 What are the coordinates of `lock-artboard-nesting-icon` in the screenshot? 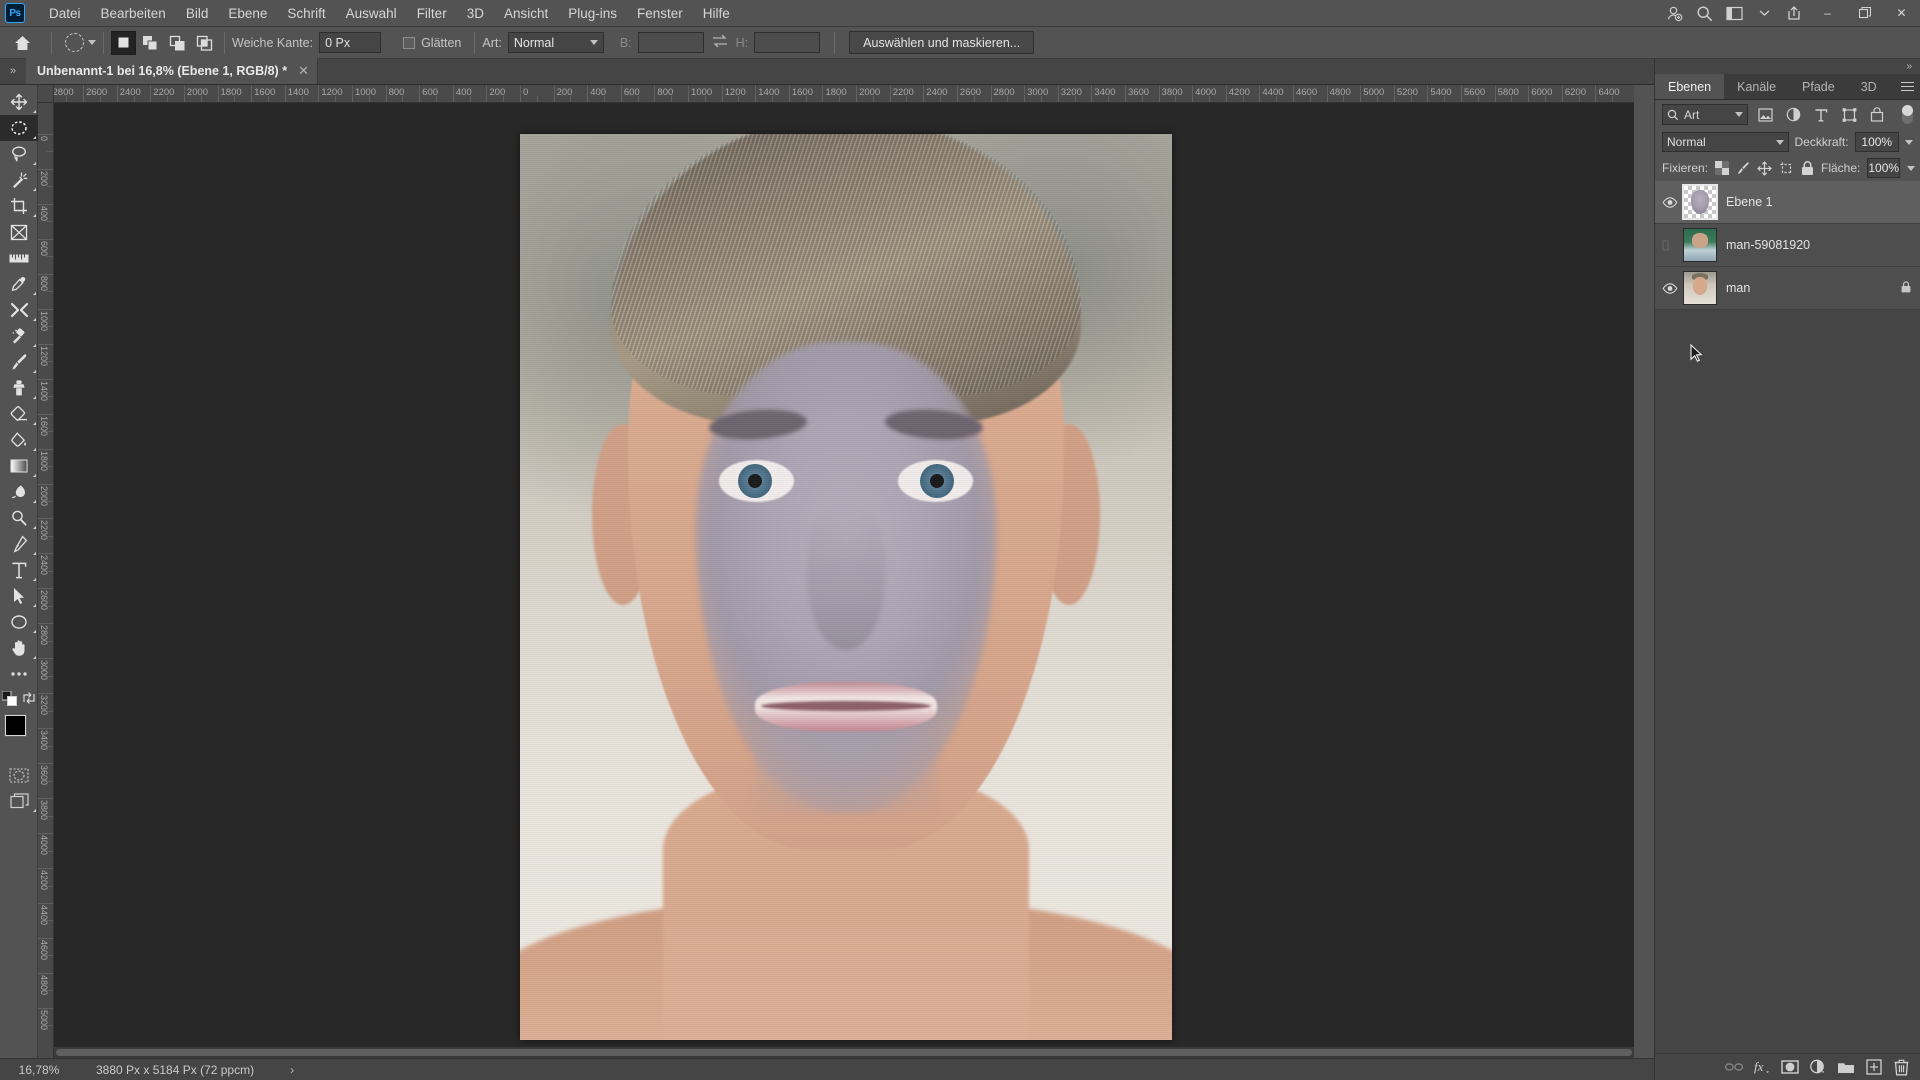 It's located at (1786, 168).